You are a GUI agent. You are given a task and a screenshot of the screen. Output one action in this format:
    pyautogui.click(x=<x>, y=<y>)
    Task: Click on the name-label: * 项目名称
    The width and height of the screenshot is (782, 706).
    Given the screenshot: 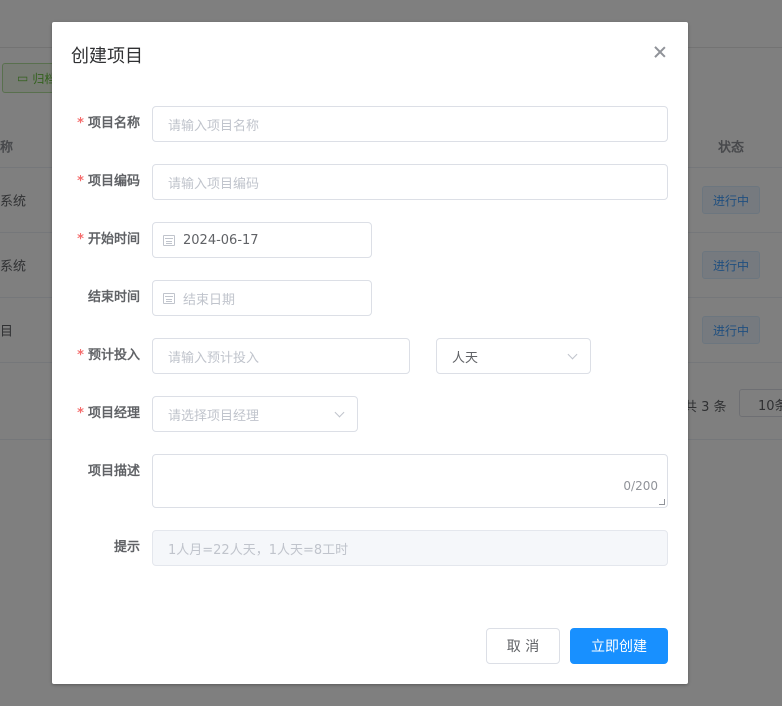 What is the action you would take?
    pyautogui.click(x=108, y=123)
    